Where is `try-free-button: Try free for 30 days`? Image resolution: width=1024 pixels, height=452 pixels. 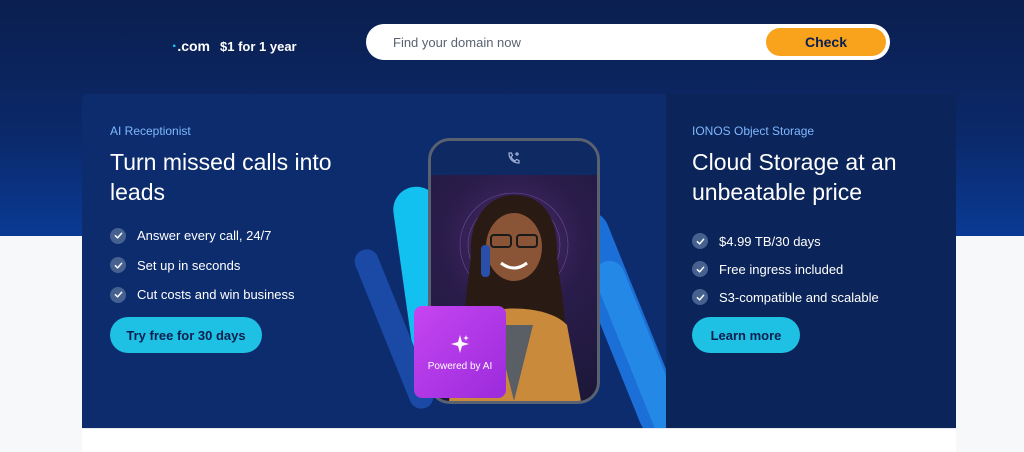
try-free-button: Try free for 30 days is located at coordinates (186, 335).